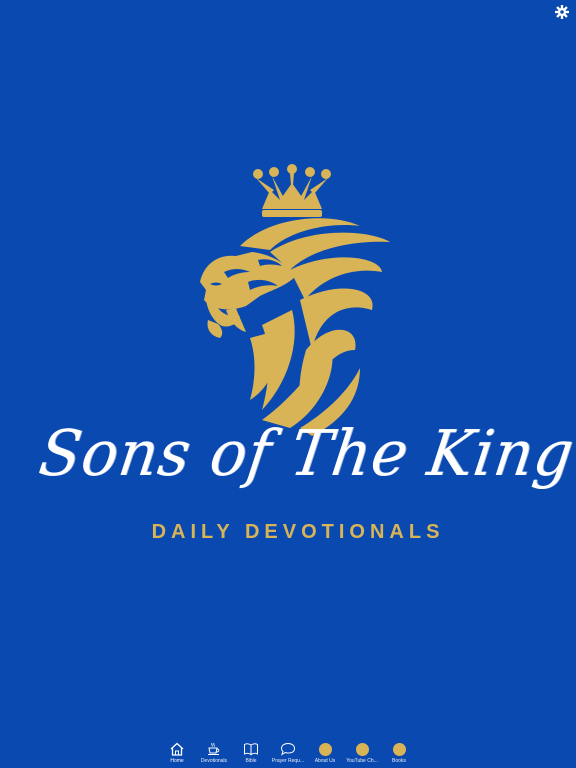 This screenshot has width=576, height=768. I want to click on gear-icon, so click(562, 12).